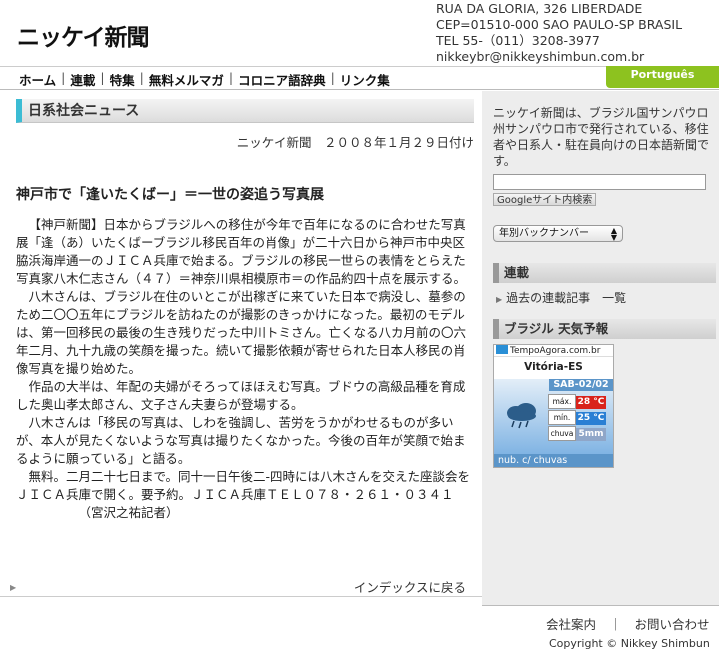 The image size is (719, 653). I want to click on contact-email: nikkeybr@nikkeyshimbun.com.br, so click(559, 57).